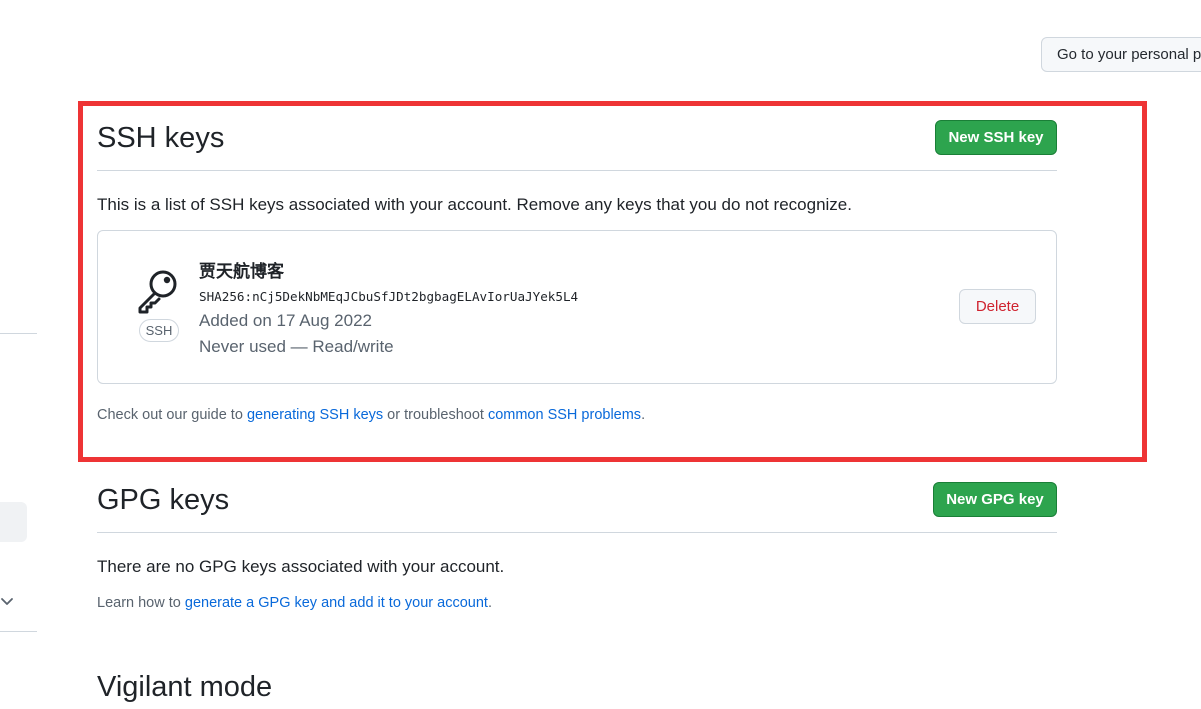 The width and height of the screenshot is (1201, 709). Describe the element at coordinates (185, 687) in the screenshot. I see `vigilant-mode-heading: Vigilant mode` at that location.